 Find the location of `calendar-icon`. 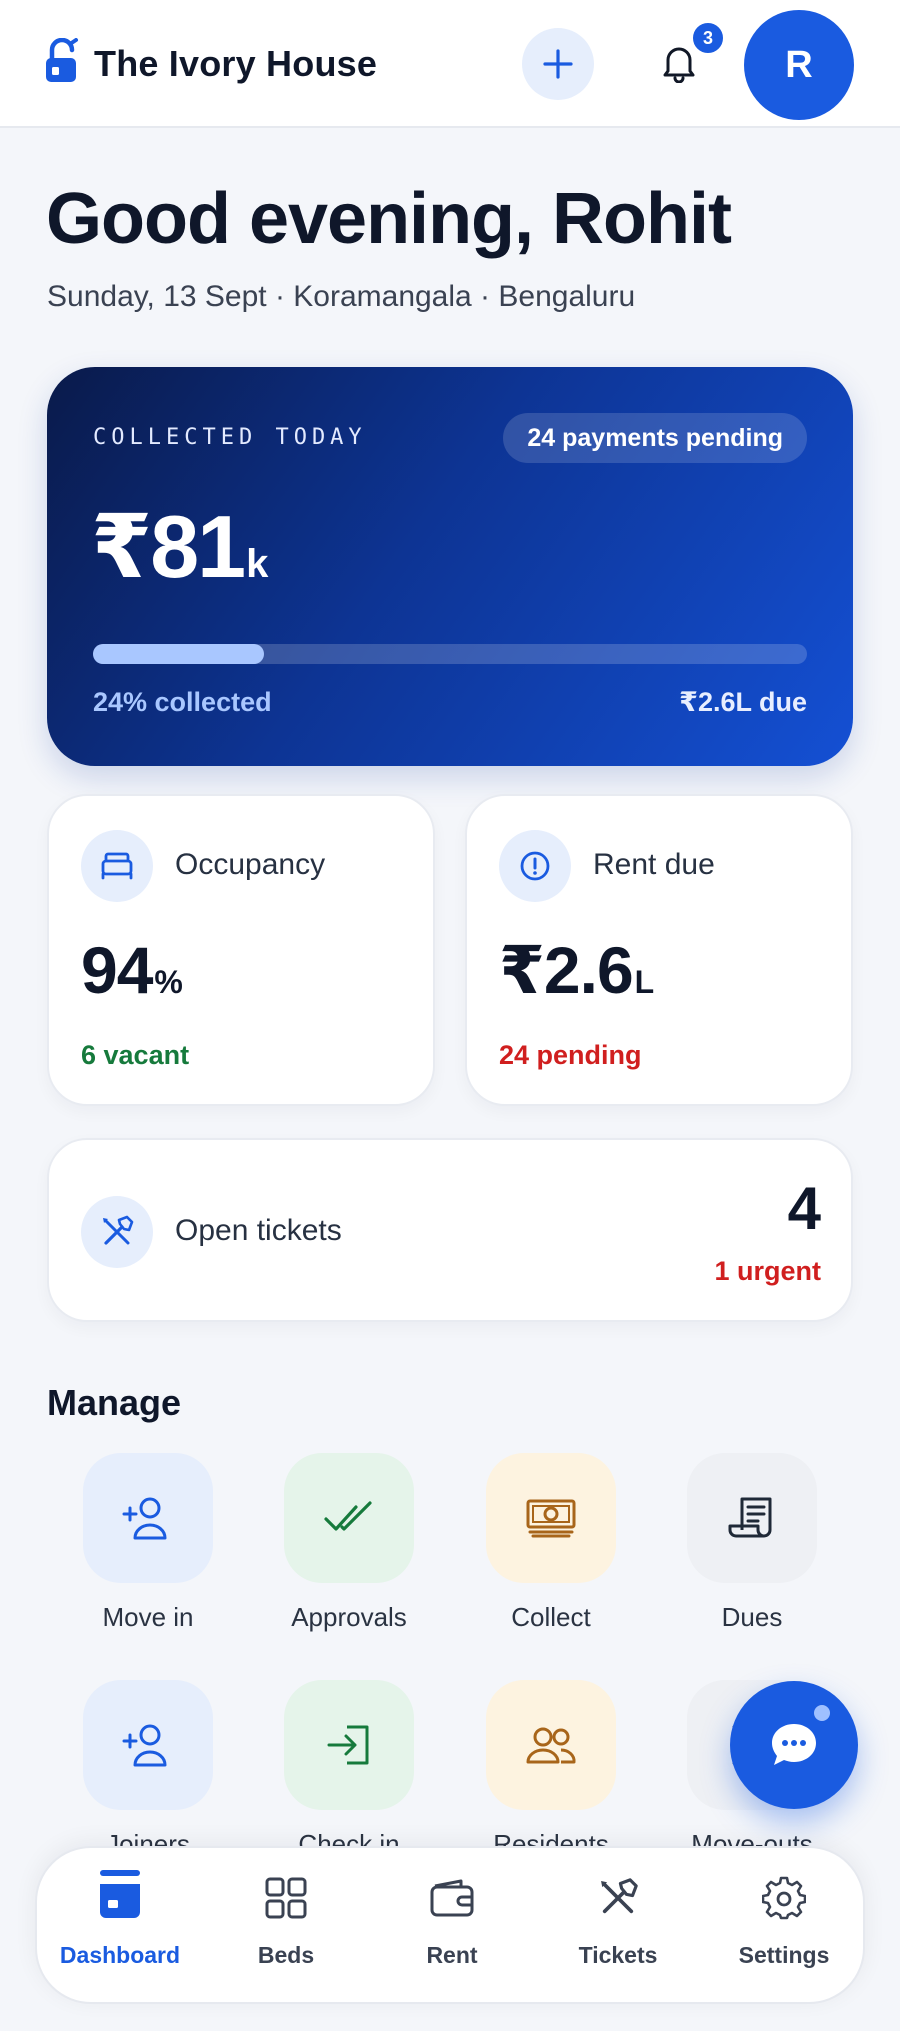

calendar-icon is located at coordinates (120, 1898).